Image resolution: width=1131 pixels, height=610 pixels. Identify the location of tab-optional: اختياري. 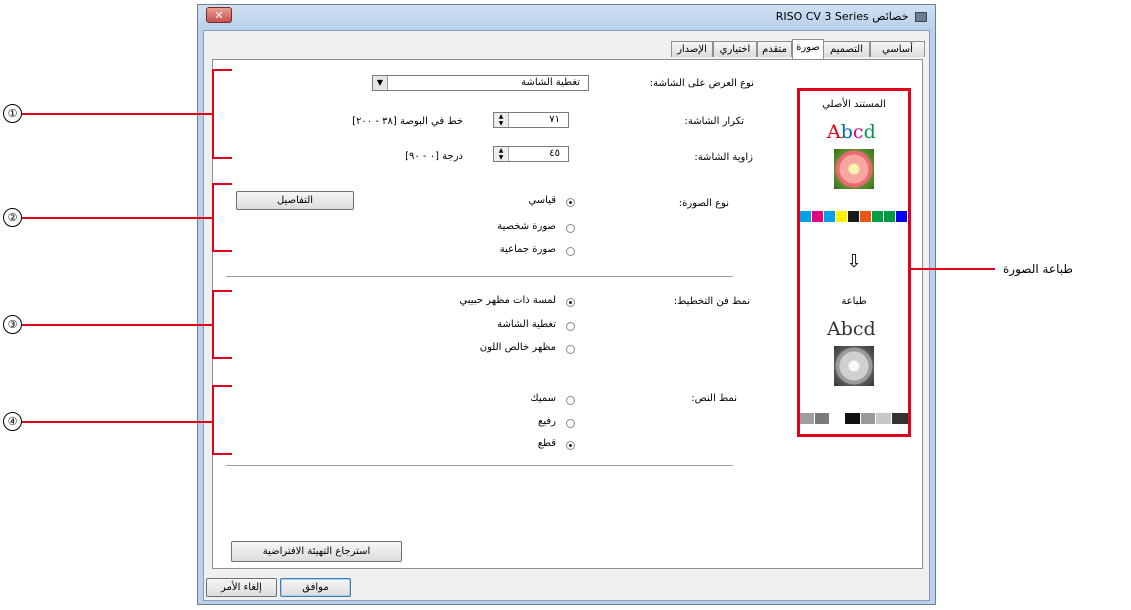
(735, 49).